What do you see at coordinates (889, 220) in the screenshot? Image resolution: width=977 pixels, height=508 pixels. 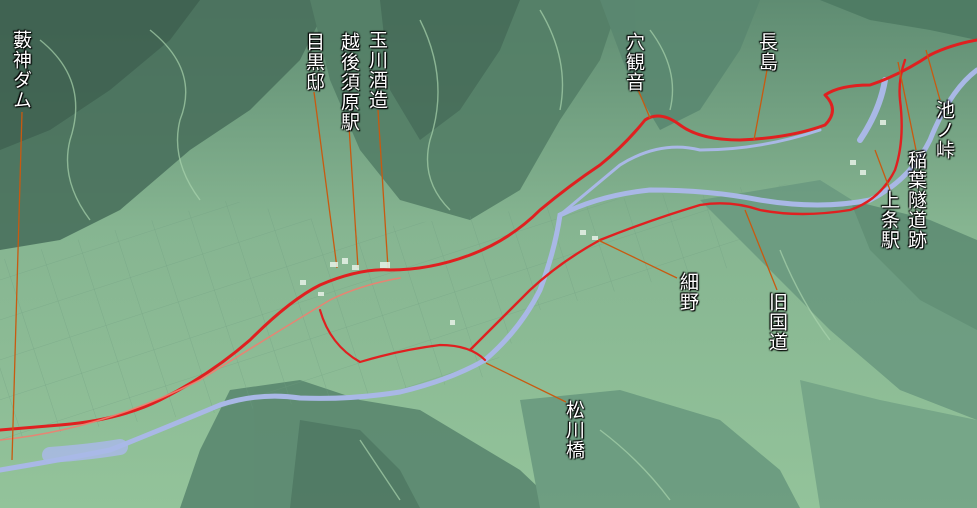 I see `label-kamijo-eki: 上条駅` at bounding box center [889, 220].